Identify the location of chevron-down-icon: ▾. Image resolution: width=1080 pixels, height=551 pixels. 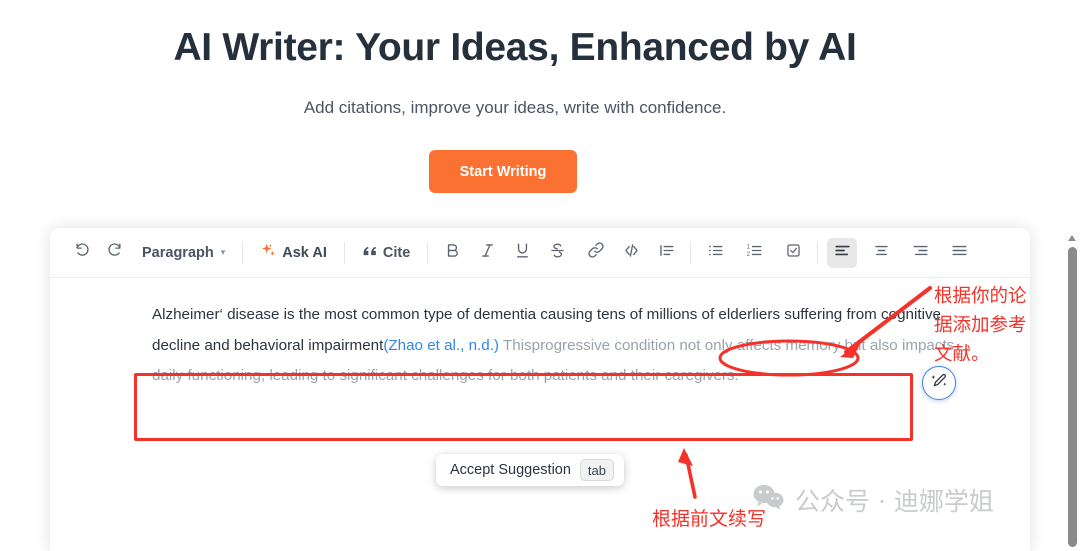
(223, 252).